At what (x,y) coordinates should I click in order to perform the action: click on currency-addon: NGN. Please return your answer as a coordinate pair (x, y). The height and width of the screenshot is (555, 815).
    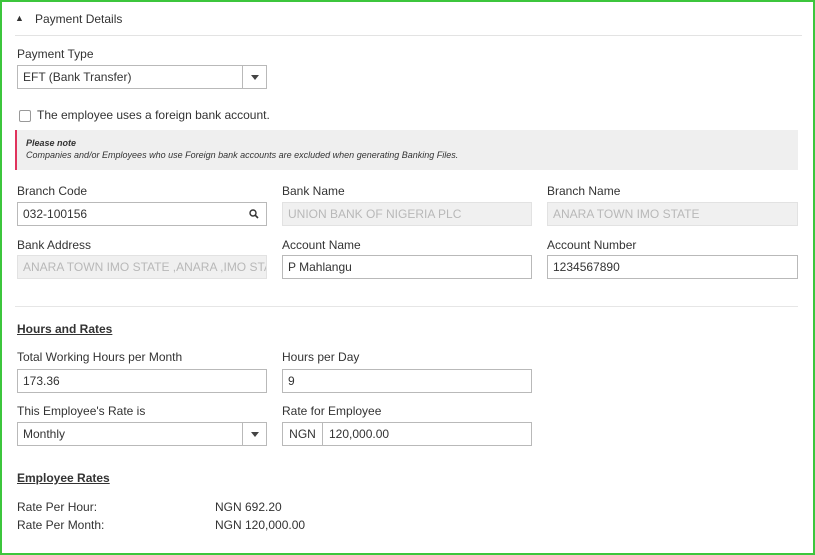
    Looking at the image, I should click on (303, 434).